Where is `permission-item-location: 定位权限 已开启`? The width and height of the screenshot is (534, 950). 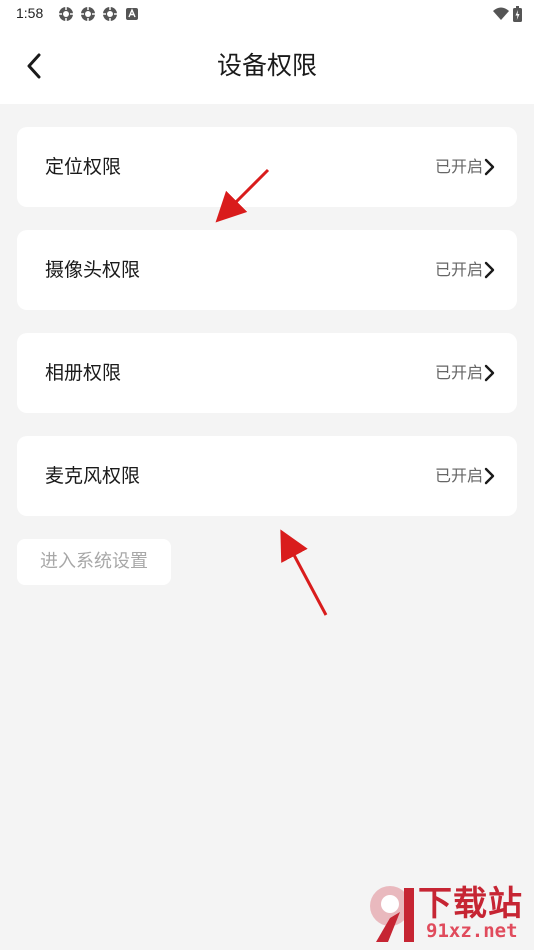 permission-item-location: 定位权限 已开启 is located at coordinates (267, 167).